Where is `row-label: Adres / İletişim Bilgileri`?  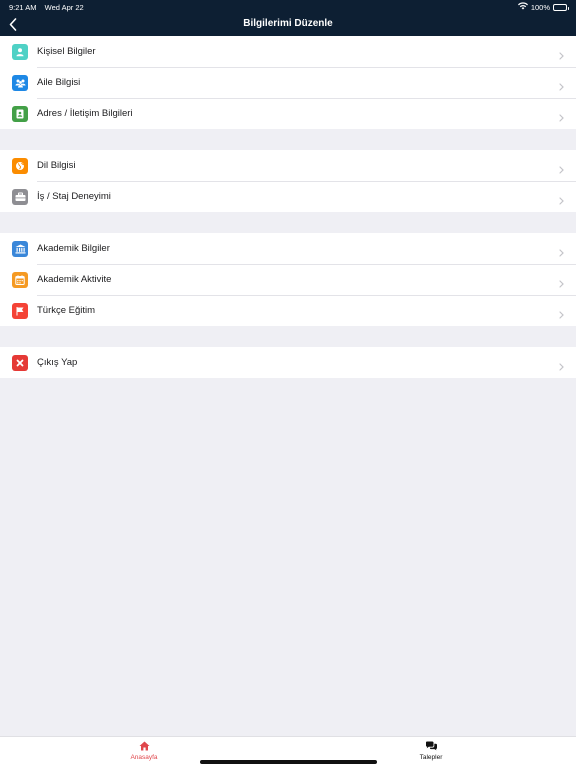
row-label: Adres / İletişim Bilgileri is located at coordinates (85, 113).